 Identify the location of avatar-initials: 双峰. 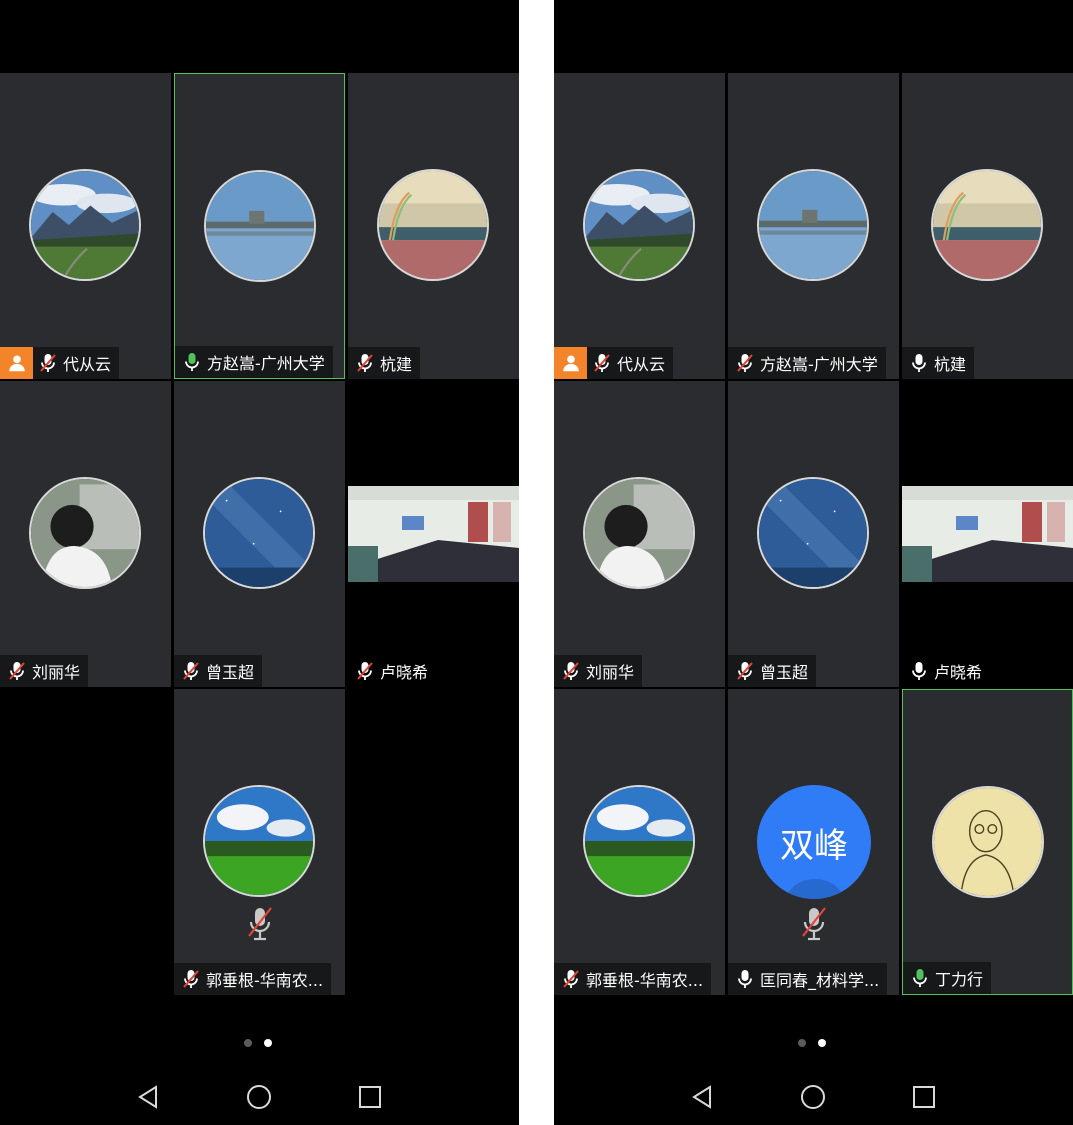
(814, 845).